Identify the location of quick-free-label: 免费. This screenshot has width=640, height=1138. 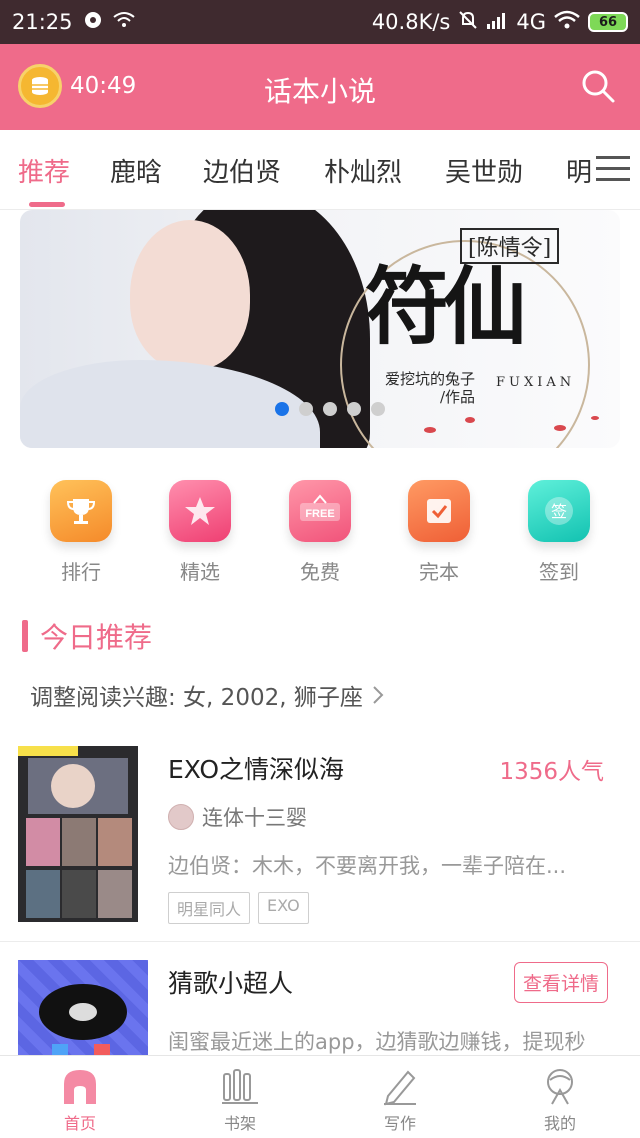
(320, 572).